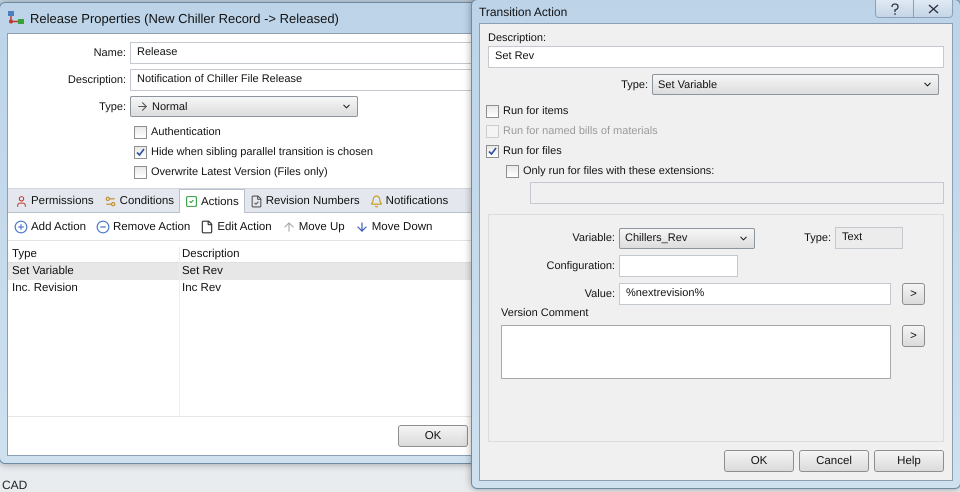 This screenshot has height=492, width=960. I want to click on toolbar-button: Remove Action, so click(143, 227).